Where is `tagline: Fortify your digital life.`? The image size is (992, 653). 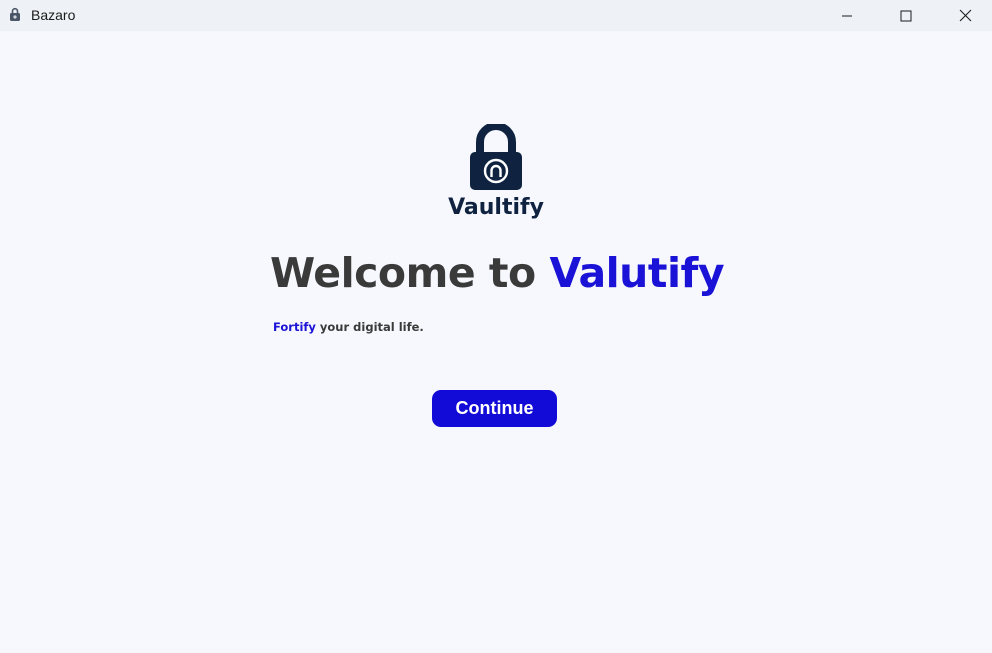 tagline: Fortify your digital life. is located at coordinates (348, 327).